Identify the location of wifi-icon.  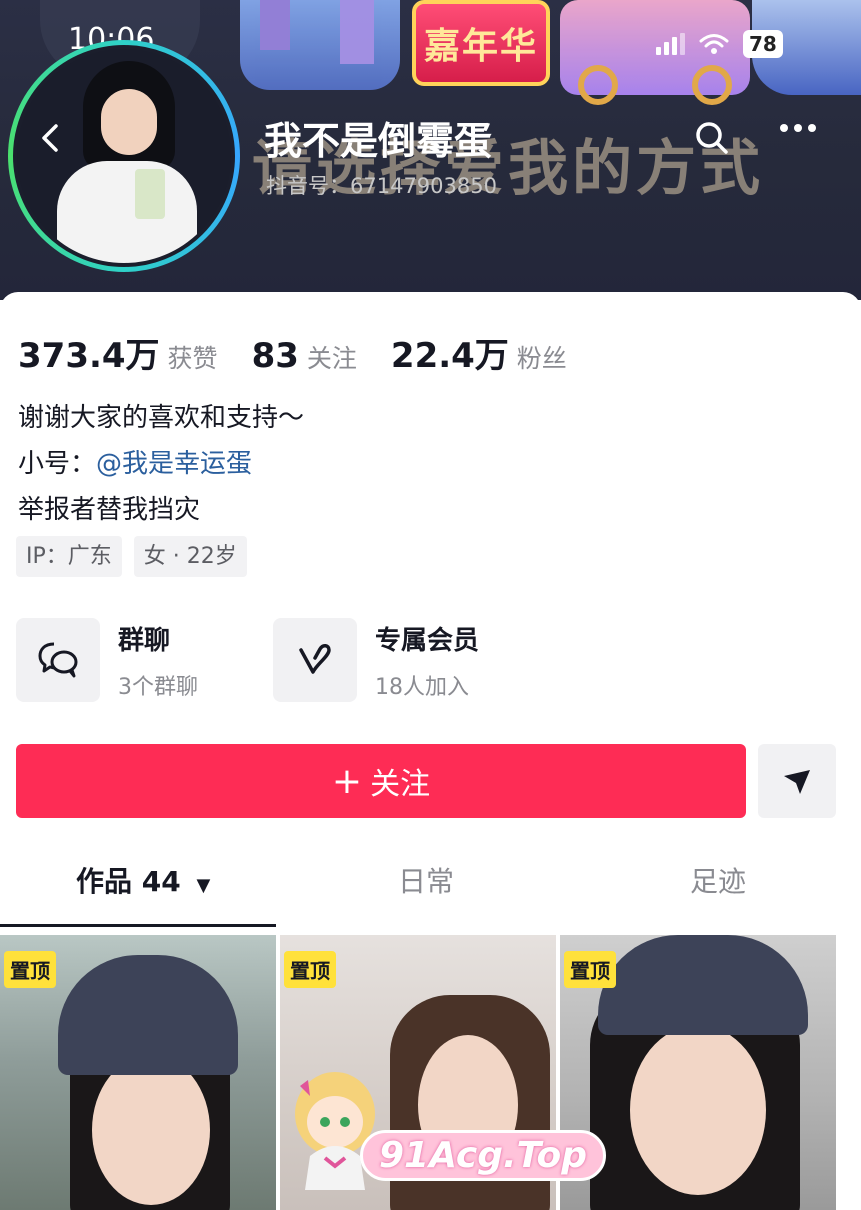
(714, 44).